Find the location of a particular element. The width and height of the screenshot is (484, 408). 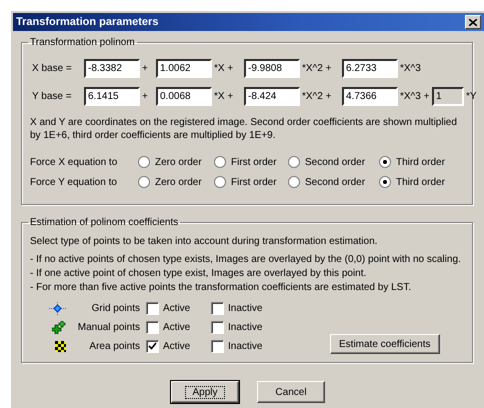

close-button is located at coordinates (473, 22).